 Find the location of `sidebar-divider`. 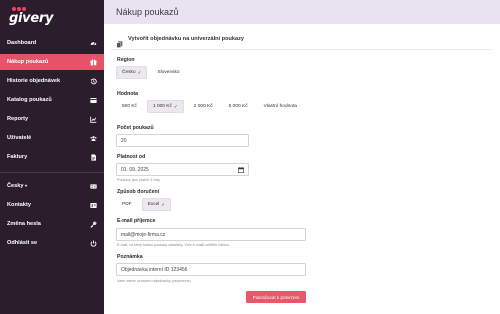

sidebar-divider is located at coordinates (52, 172).